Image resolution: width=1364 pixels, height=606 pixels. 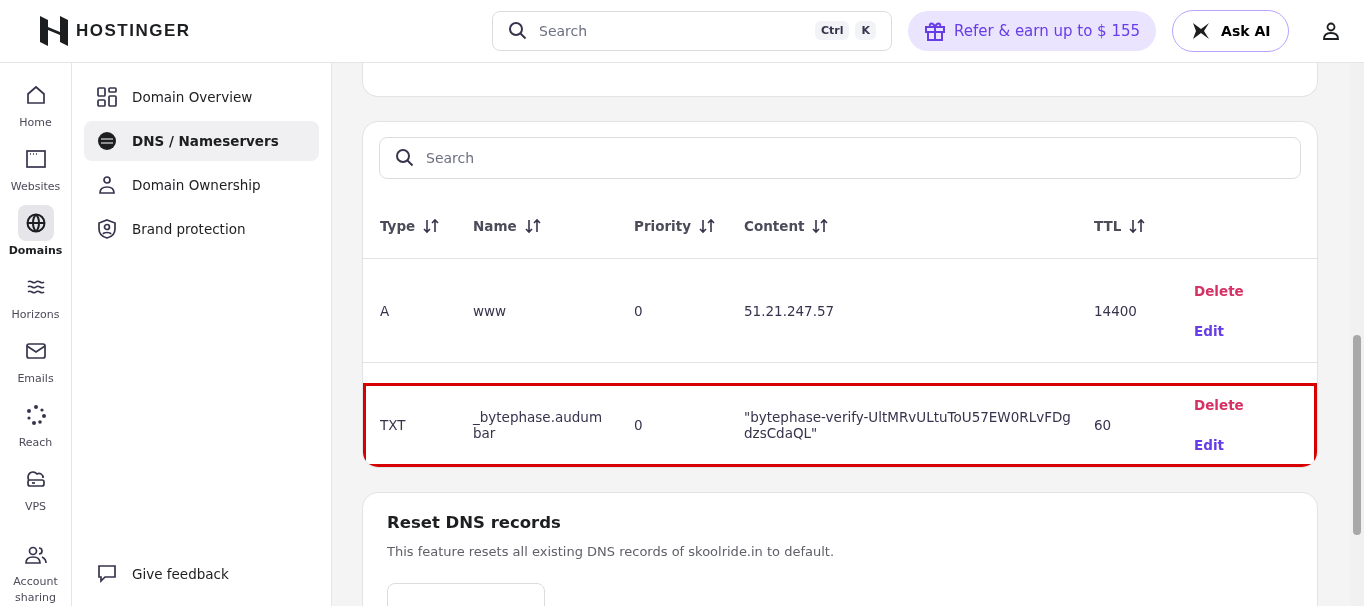 I want to click on table-cell: 60, so click(x=1103, y=425).